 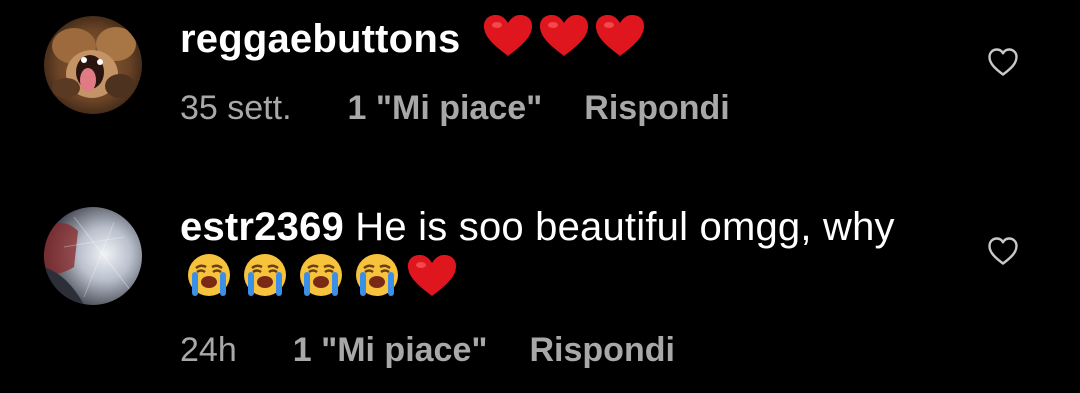 I want to click on comment-text: He is soo beautiful omgg, why, so click(x=625, y=227).